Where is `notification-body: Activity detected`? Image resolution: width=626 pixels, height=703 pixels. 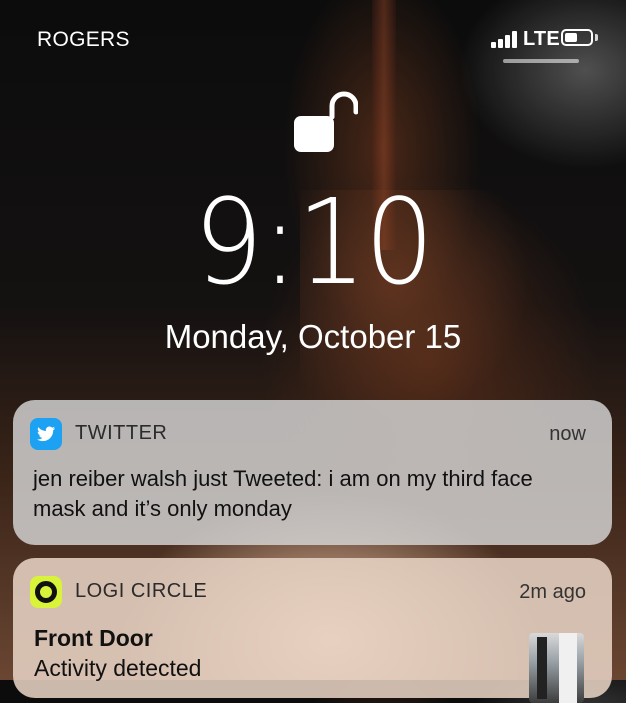
notification-body: Activity detected is located at coordinates (118, 668).